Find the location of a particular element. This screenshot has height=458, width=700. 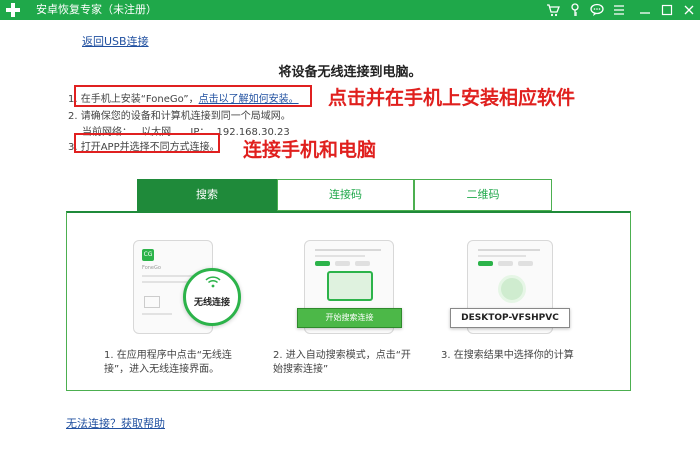

caption-step-1: 1. 在应用程序中点击“无线连接”，进入无线连接界面。 is located at coordinates (168, 362).